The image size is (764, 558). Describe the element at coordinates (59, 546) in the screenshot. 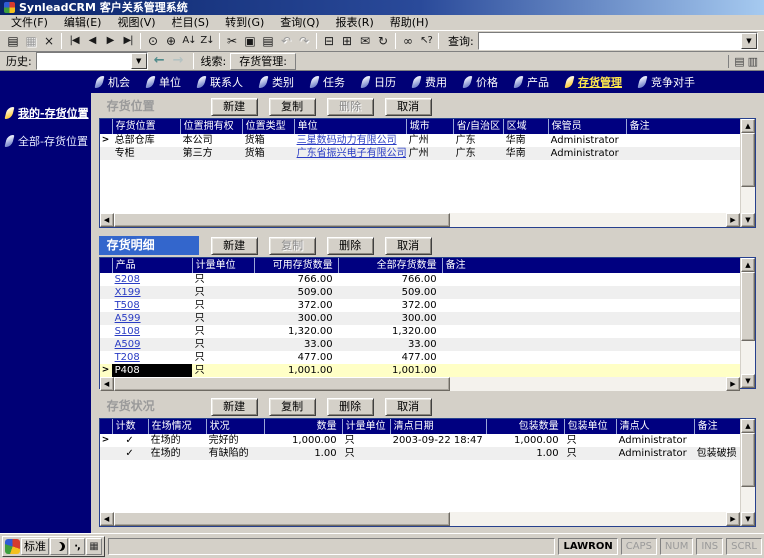

I see `fullwidth-toggle-button` at that location.